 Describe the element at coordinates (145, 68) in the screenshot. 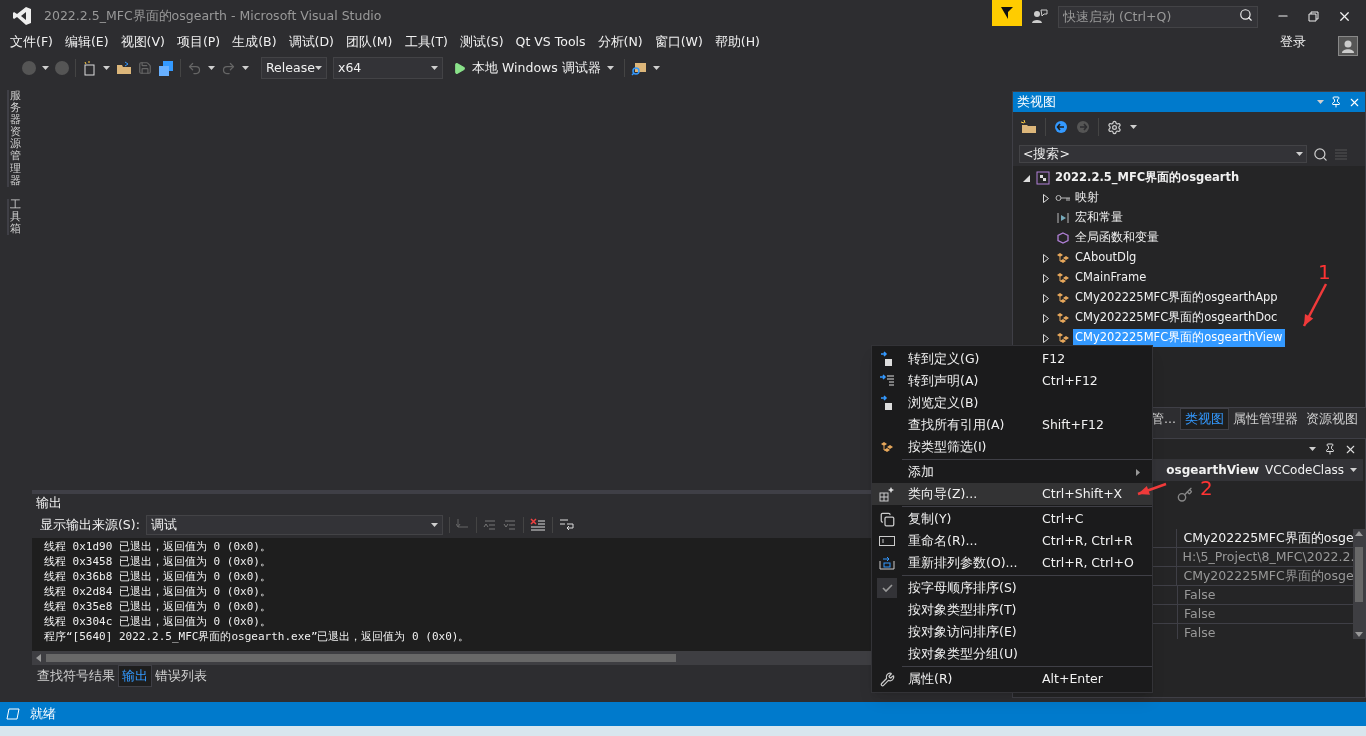

I see `save-icon` at that location.